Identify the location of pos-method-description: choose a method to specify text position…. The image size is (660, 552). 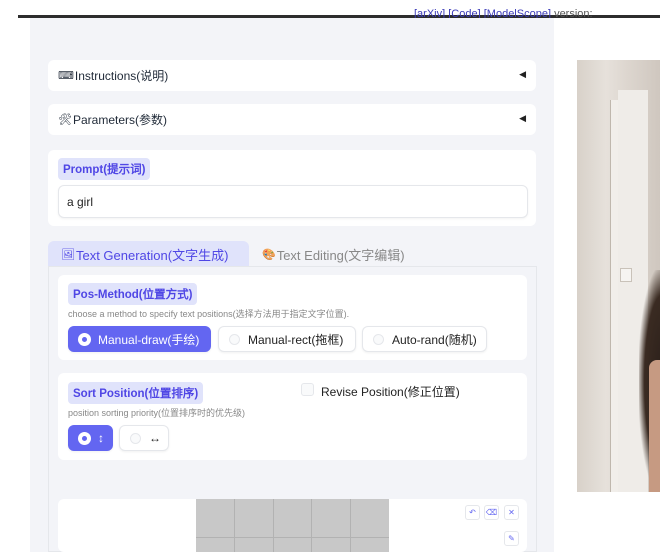
(209, 314).